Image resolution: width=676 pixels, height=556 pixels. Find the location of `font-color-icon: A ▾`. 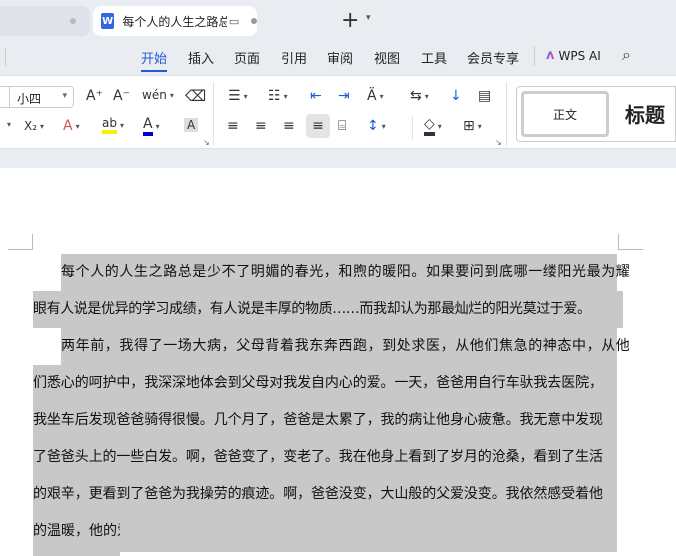

font-color-icon: A ▾ is located at coordinates (151, 126).